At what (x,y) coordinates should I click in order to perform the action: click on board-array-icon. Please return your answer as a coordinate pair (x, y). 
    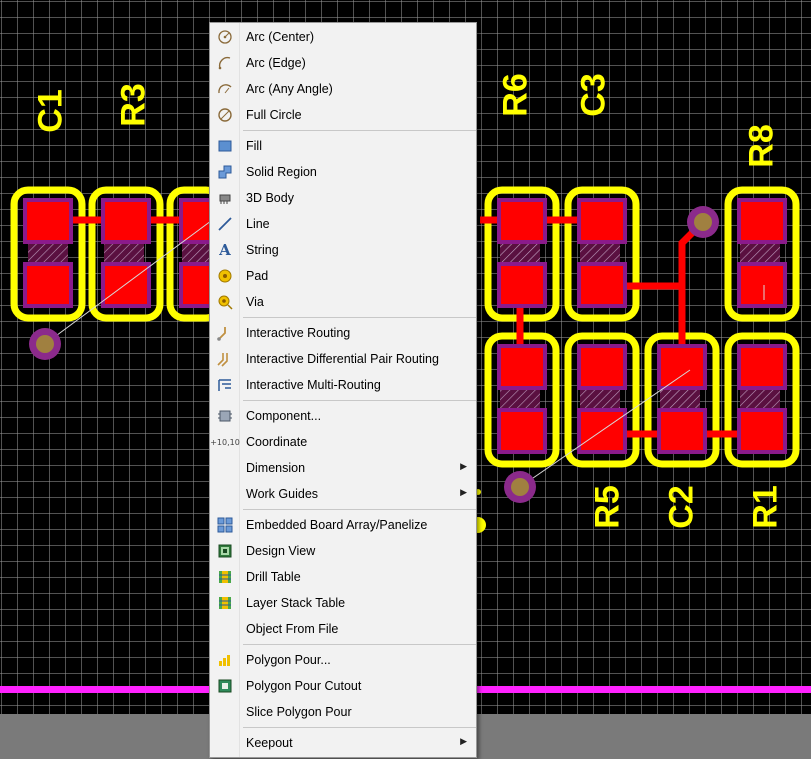
    Looking at the image, I should click on (225, 525).